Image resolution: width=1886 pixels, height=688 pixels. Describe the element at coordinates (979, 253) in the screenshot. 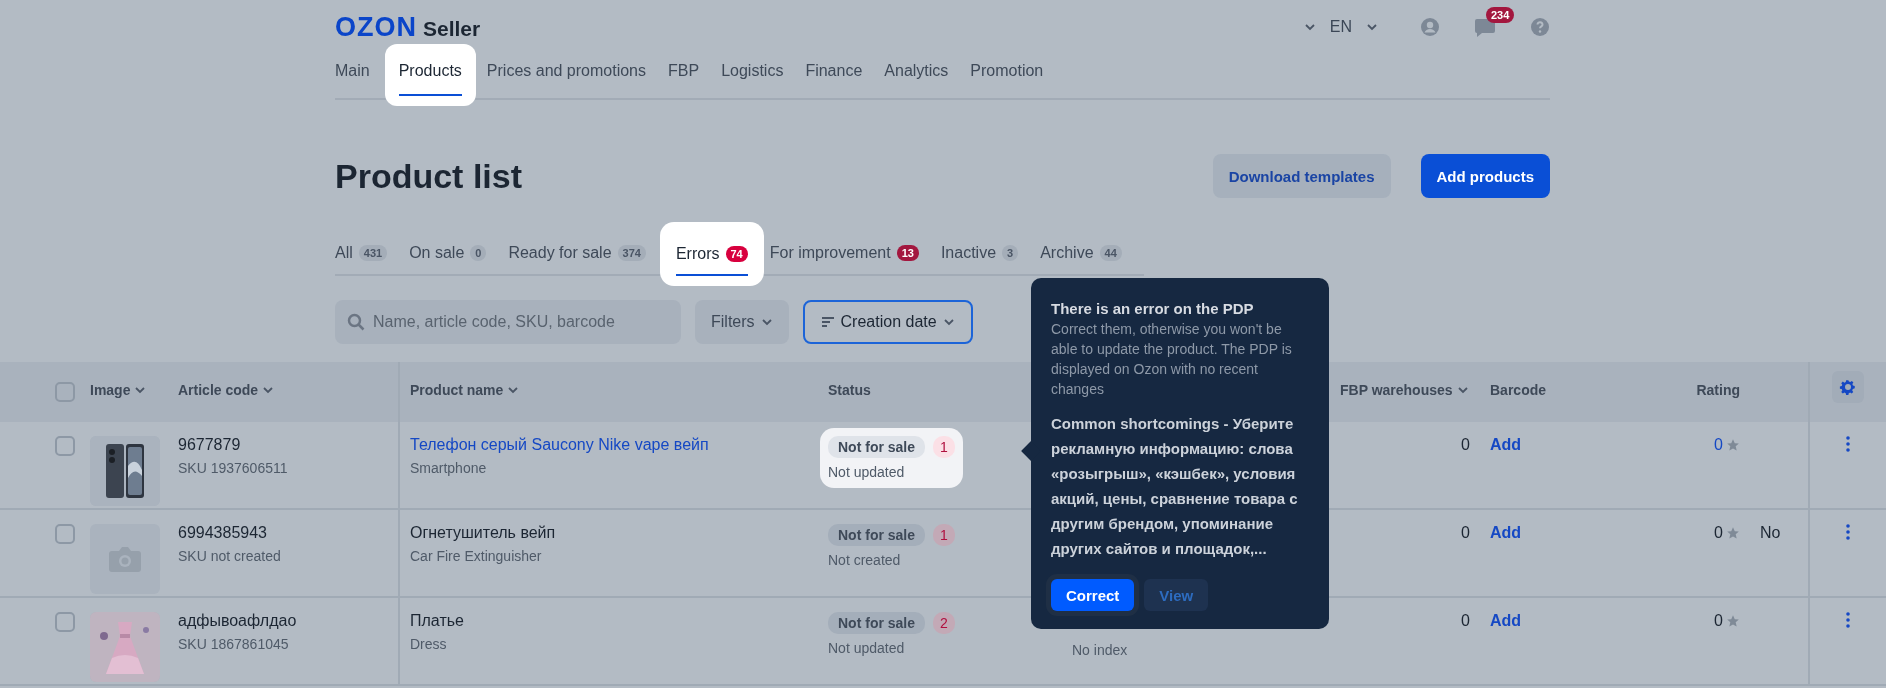

I see `filter-tab: Inactive 3` at that location.